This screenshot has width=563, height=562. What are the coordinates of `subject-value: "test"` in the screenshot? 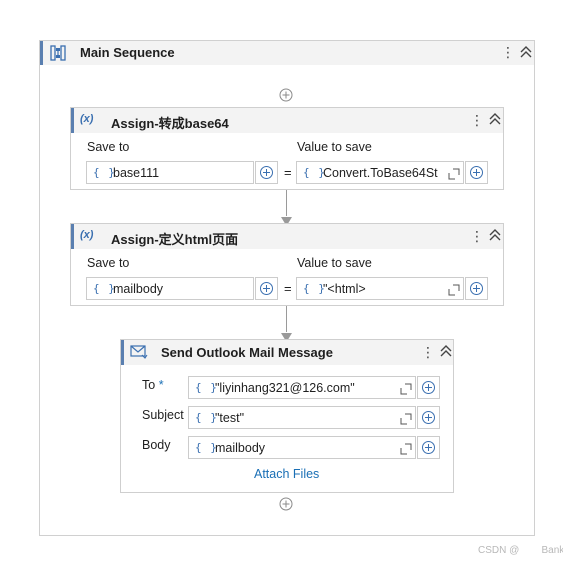 It's located at (230, 418).